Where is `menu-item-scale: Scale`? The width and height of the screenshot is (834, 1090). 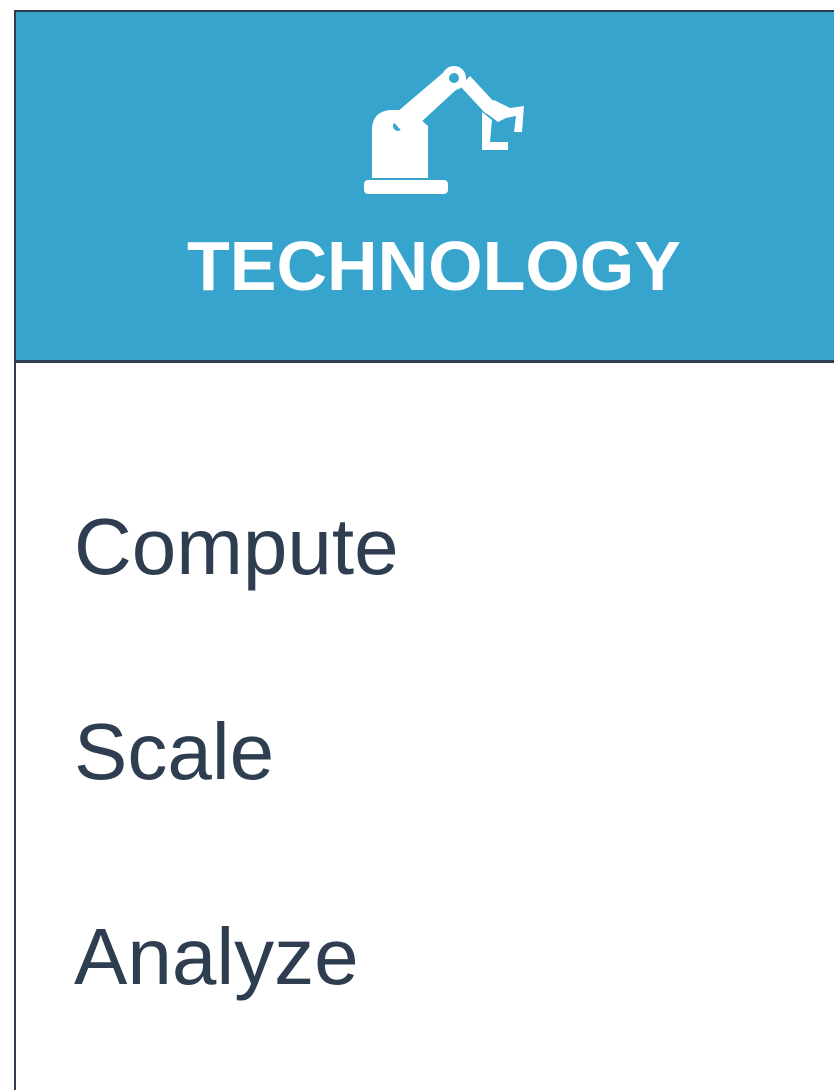 menu-item-scale: Scale is located at coordinates (174, 752).